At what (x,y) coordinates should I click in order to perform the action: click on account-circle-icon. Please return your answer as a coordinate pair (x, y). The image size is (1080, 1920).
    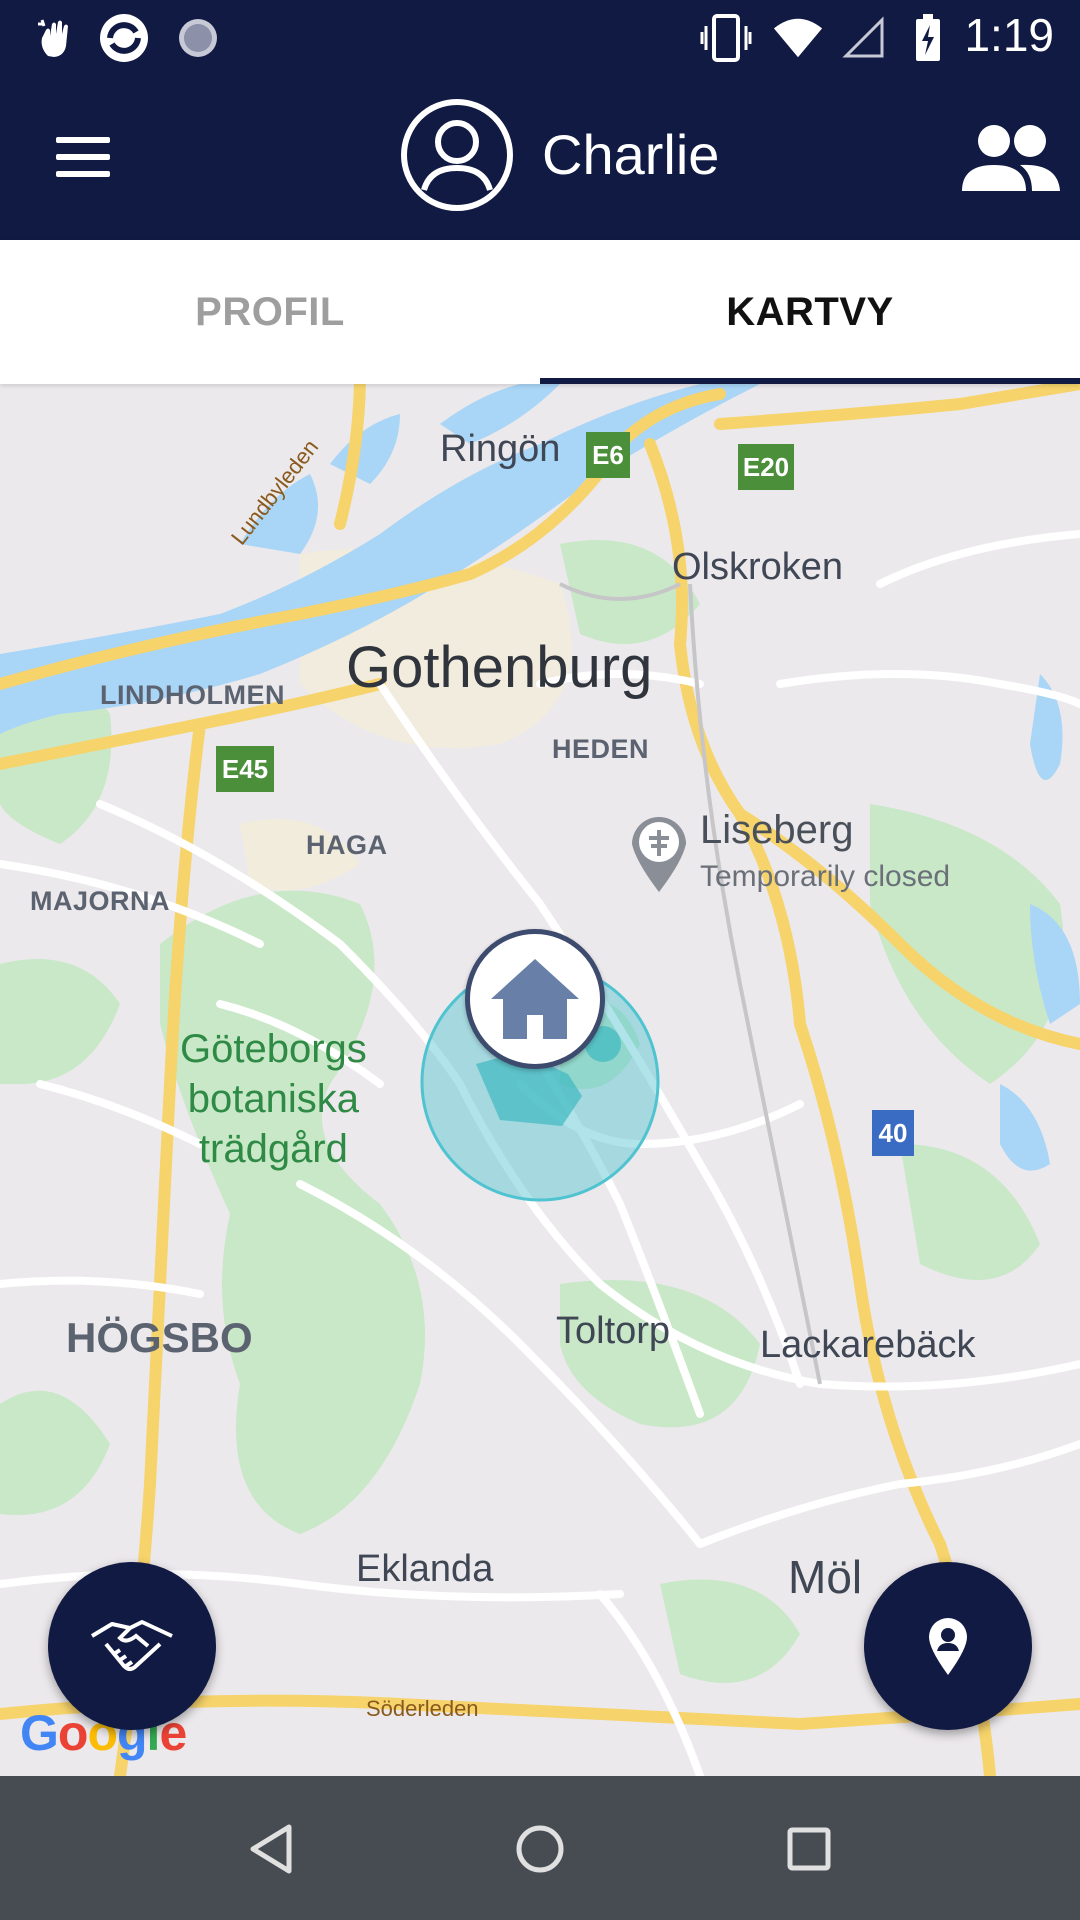
    Looking at the image, I should click on (457, 154).